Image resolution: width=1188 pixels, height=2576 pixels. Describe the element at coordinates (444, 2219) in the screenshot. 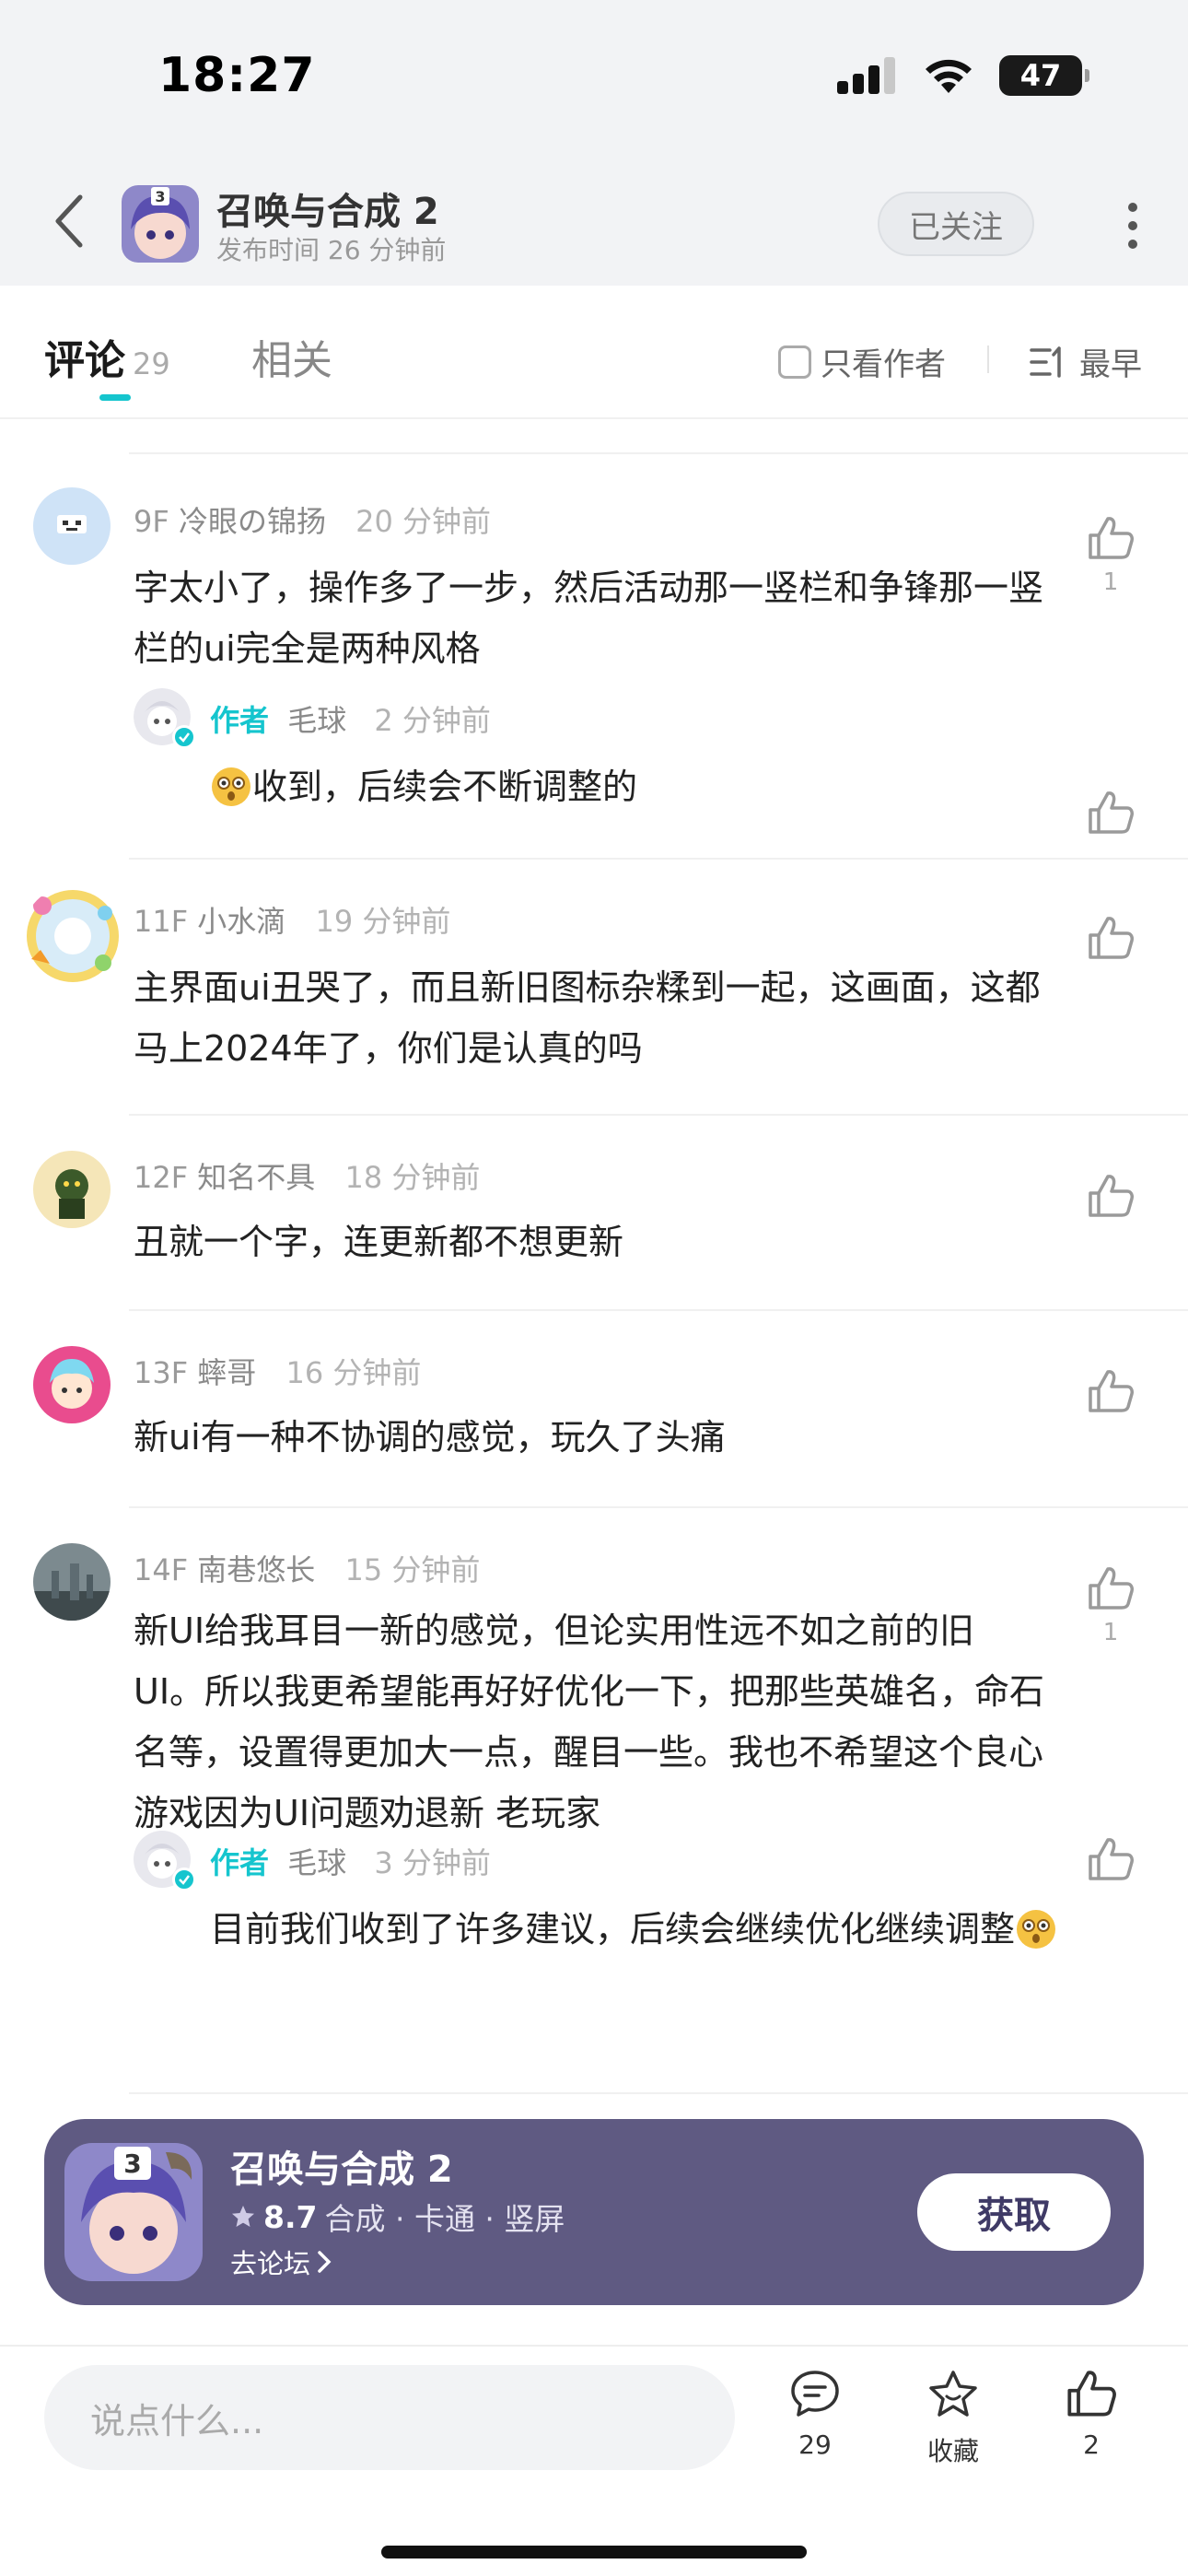

I see `promo-tags: 合成 · 卡通 · 竖屏` at that location.